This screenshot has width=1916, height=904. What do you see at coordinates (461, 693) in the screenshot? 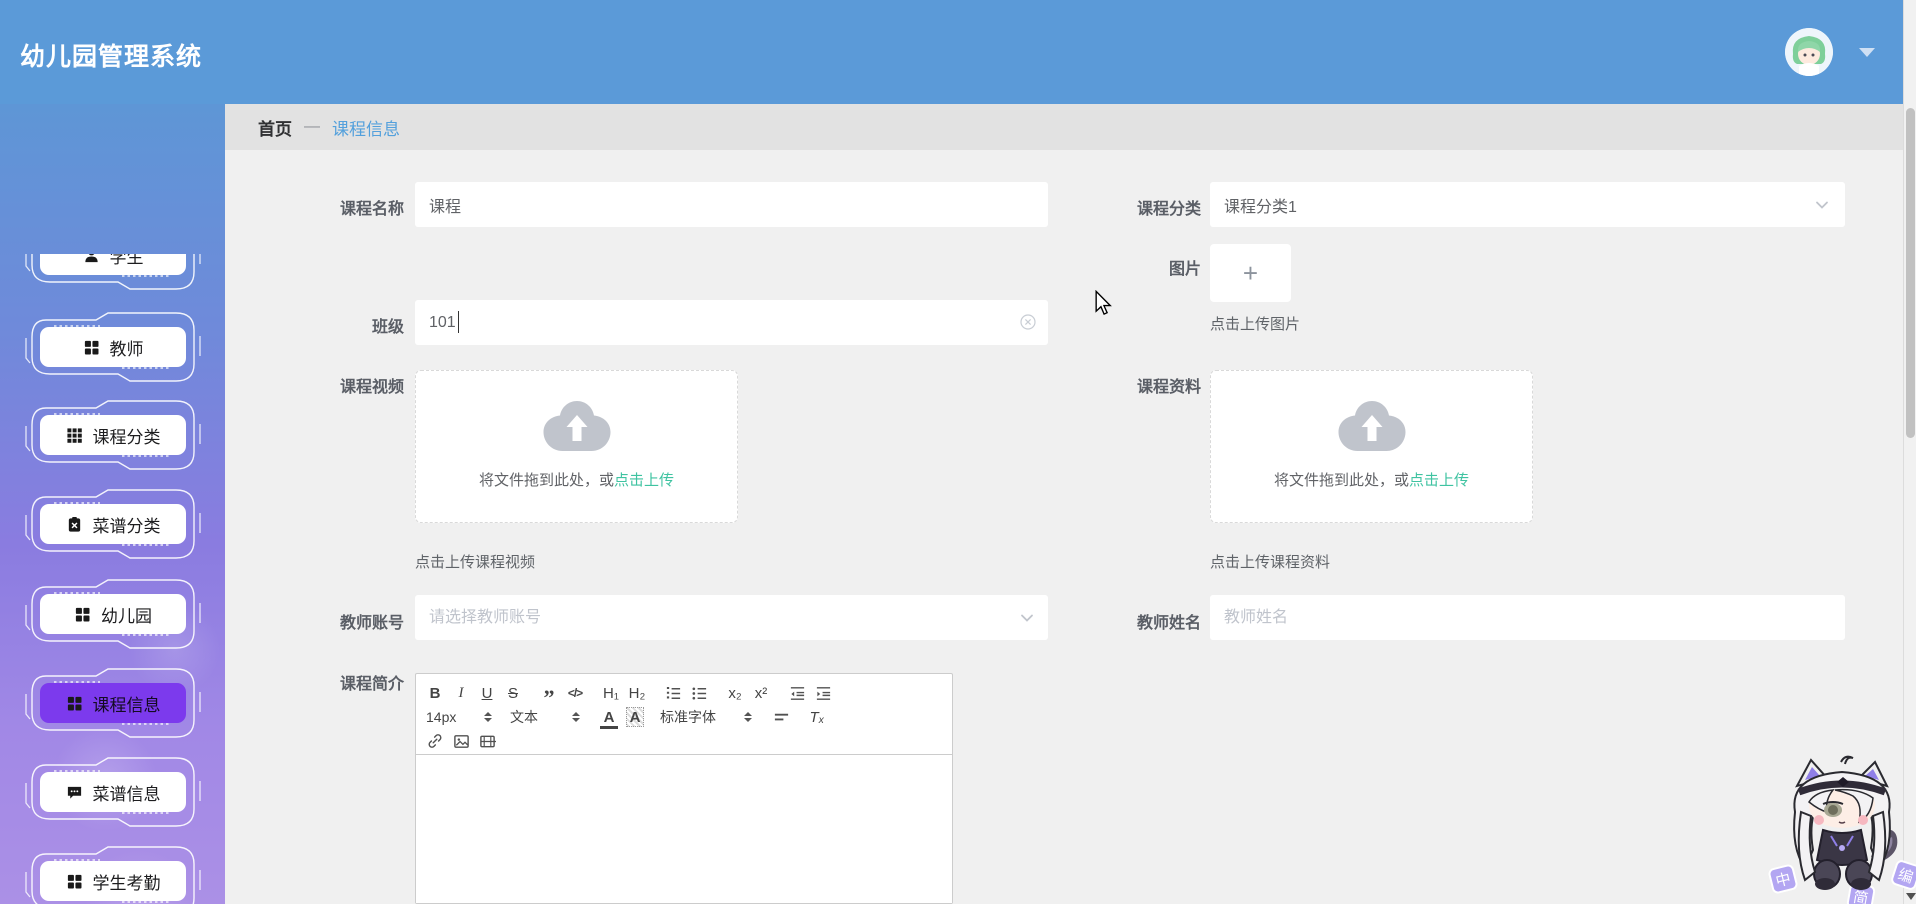
I see `italic-button: I` at bounding box center [461, 693].